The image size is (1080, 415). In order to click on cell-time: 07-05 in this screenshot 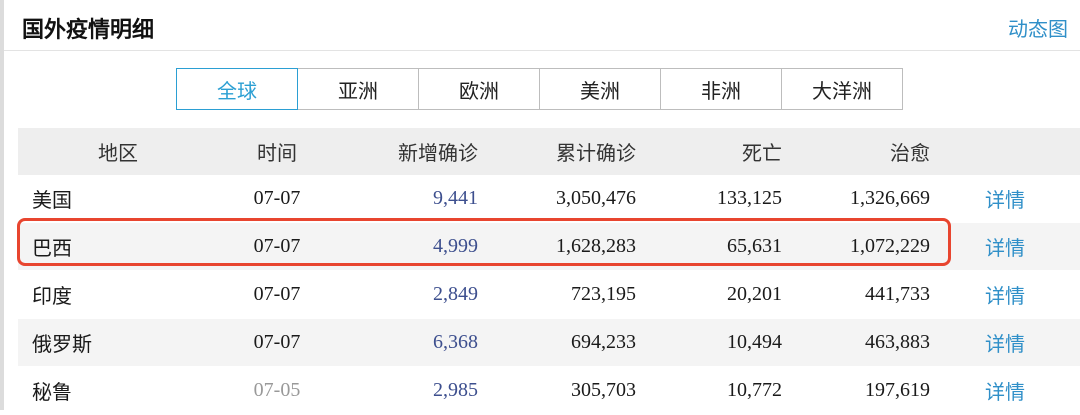, I will do `click(277, 390)`.